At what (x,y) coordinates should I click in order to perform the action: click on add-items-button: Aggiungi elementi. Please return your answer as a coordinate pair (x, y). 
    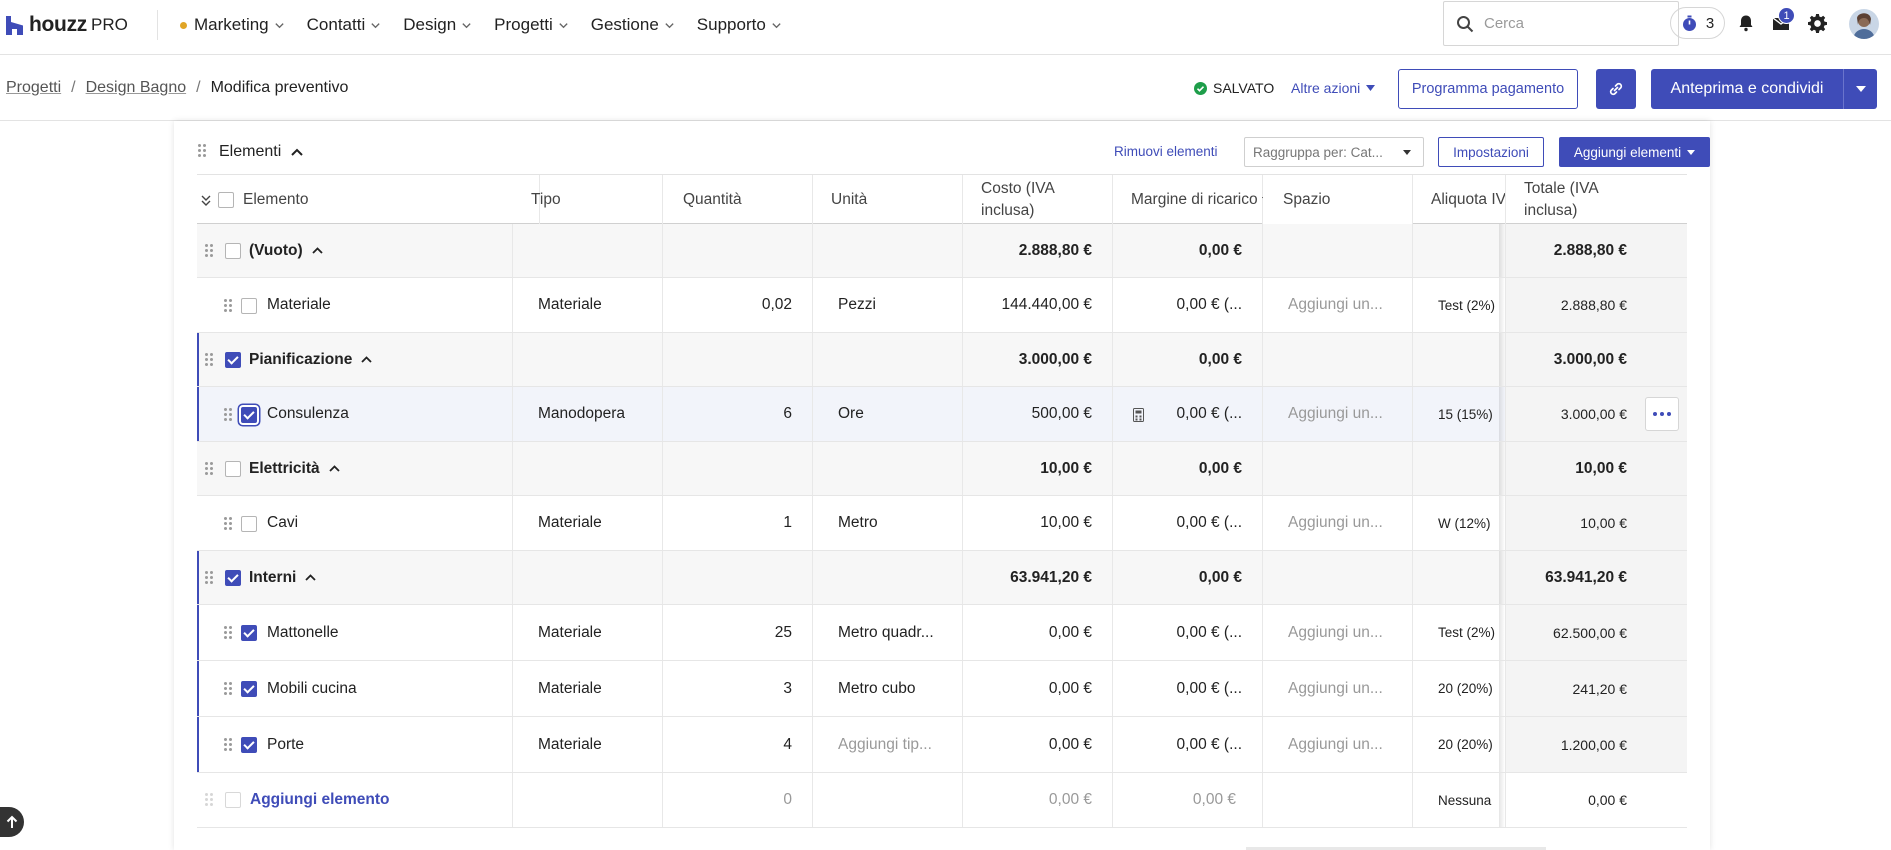
    Looking at the image, I should click on (1634, 152).